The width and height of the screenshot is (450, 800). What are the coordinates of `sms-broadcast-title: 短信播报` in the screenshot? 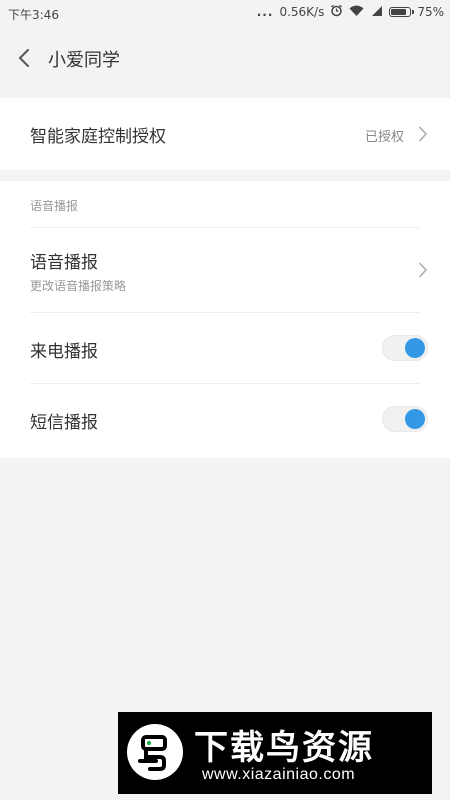 It's located at (64, 423).